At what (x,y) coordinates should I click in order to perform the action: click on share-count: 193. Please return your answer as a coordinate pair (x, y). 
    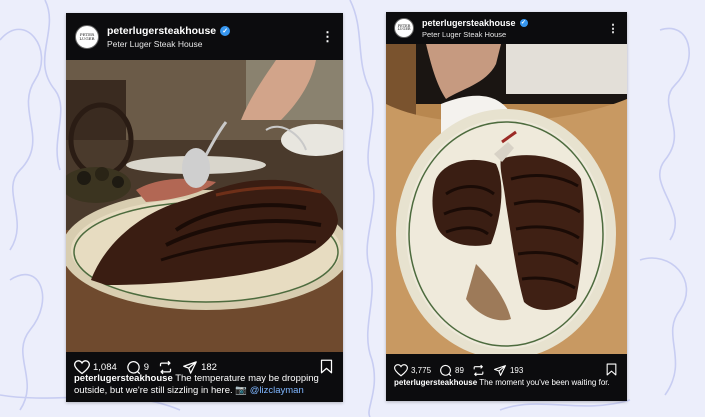
    Looking at the image, I should click on (516, 370).